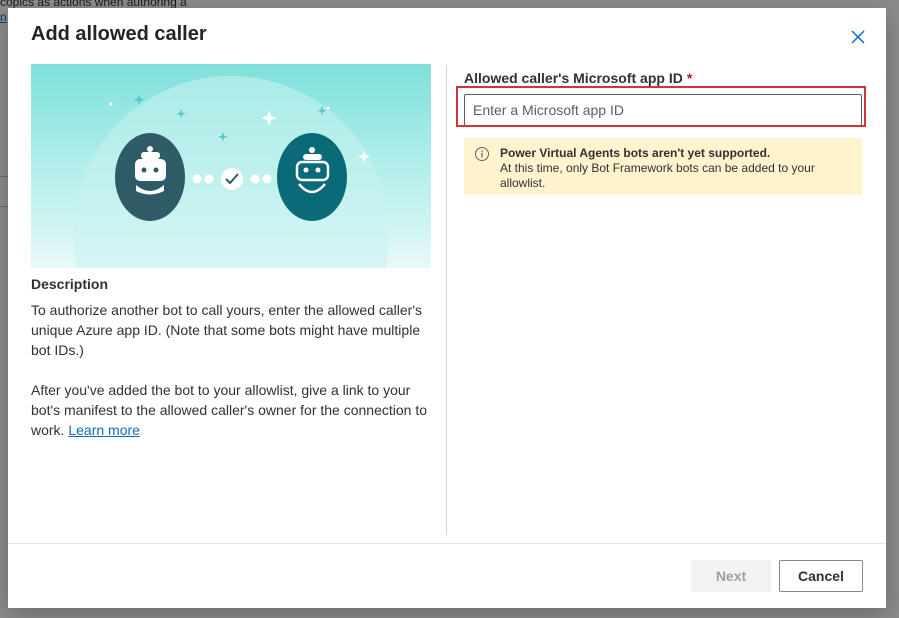 The width and height of the screenshot is (899, 618). Describe the element at coordinates (689, 78) in the screenshot. I see `required-marker: *` at that location.